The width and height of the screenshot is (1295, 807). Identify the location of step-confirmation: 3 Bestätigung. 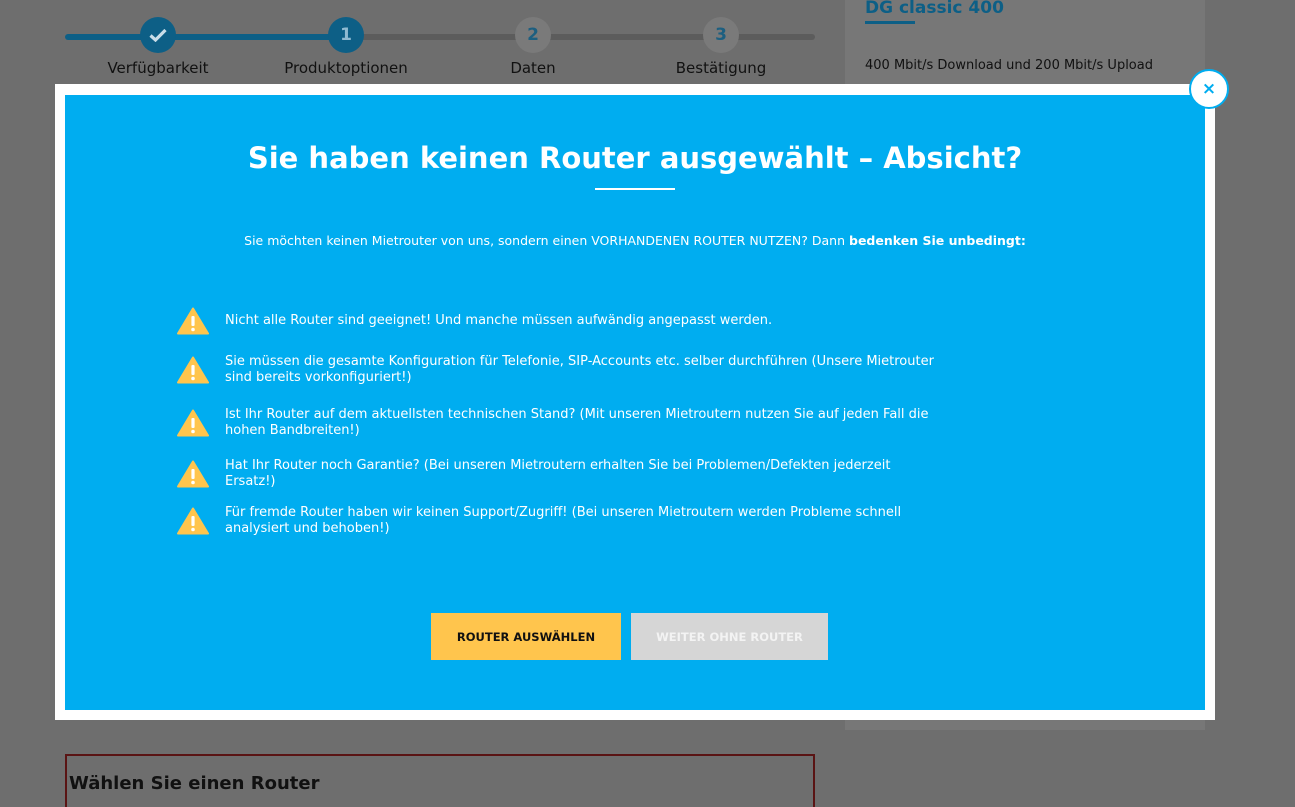
(721, 47).